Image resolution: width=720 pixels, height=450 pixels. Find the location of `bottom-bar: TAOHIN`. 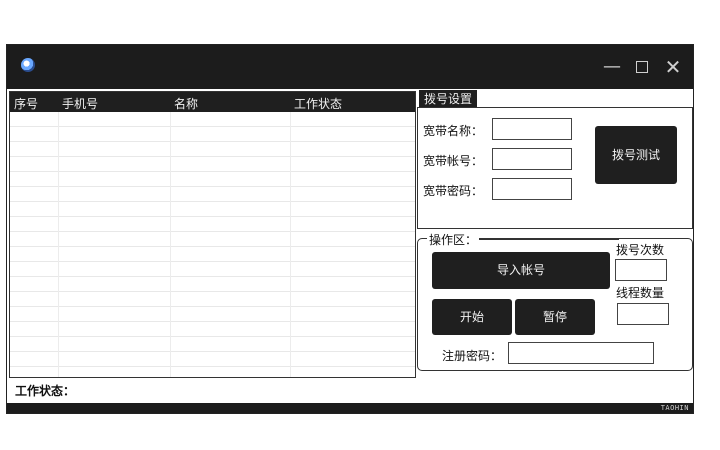

bottom-bar: TAOHIN is located at coordinates (350, 408).